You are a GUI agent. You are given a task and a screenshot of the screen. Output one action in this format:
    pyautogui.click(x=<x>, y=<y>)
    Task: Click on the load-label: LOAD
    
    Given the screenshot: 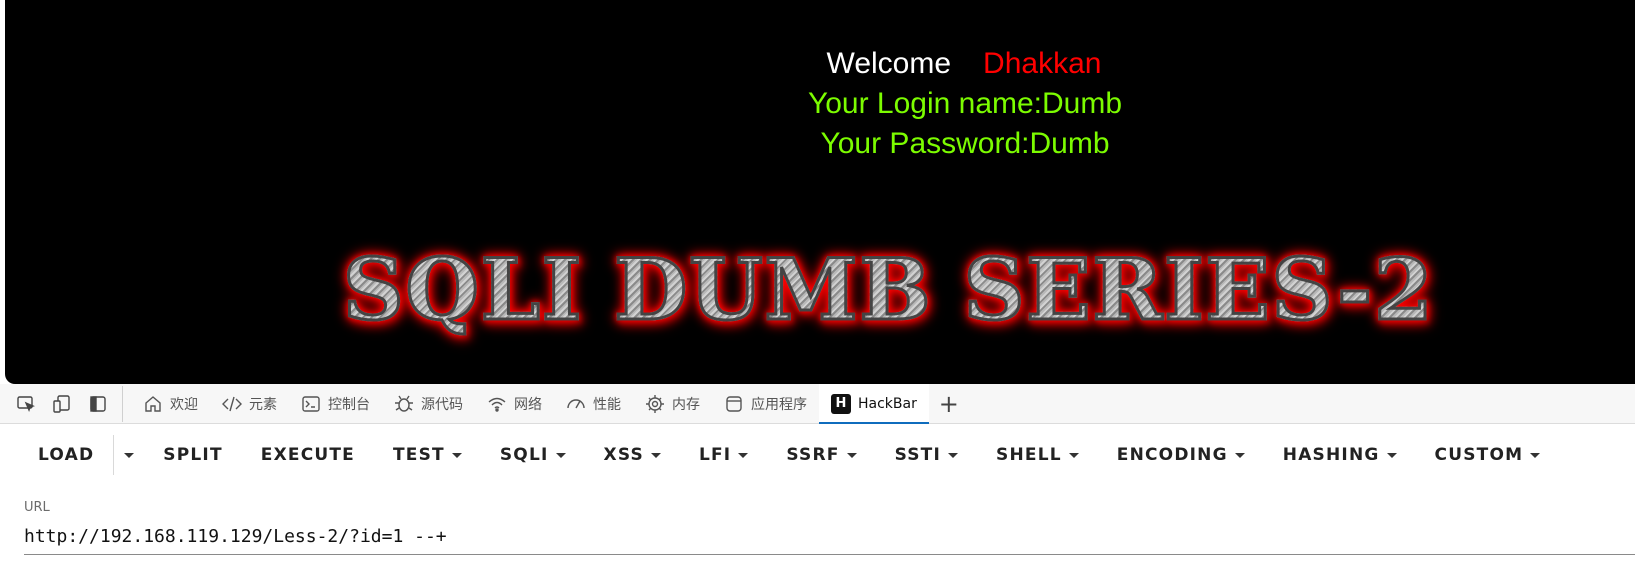 What is the action you would take?
    pyautogui.click(x=66, y=455)
    